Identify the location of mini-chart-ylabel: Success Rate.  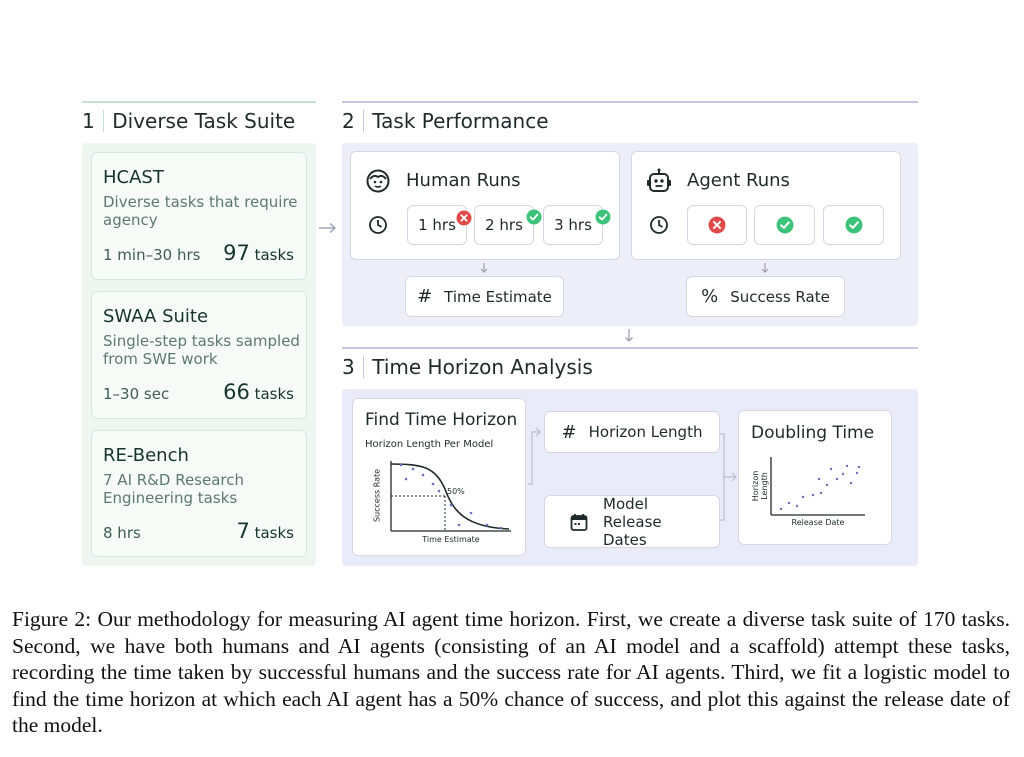
(377, 495).